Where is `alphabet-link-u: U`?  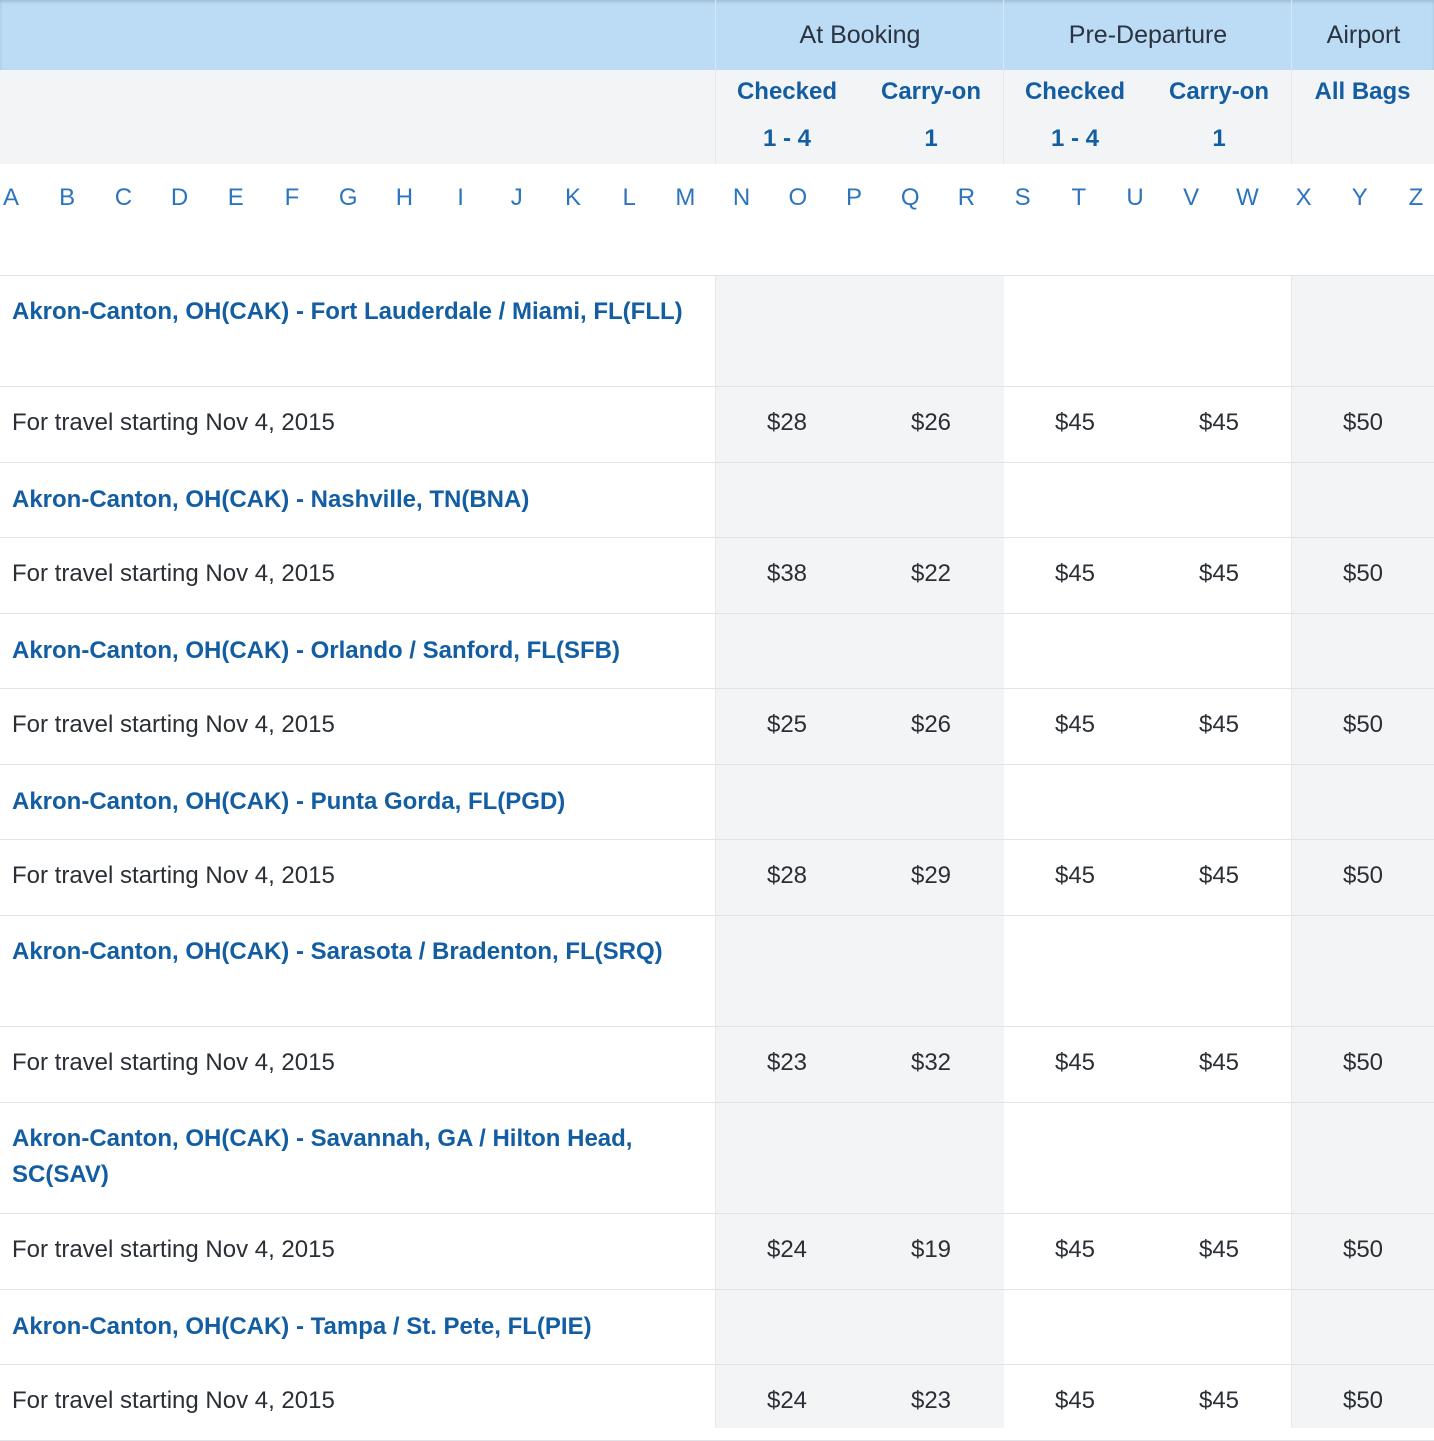 alphabet-link-u: U is located at coordinates (1135, 198).